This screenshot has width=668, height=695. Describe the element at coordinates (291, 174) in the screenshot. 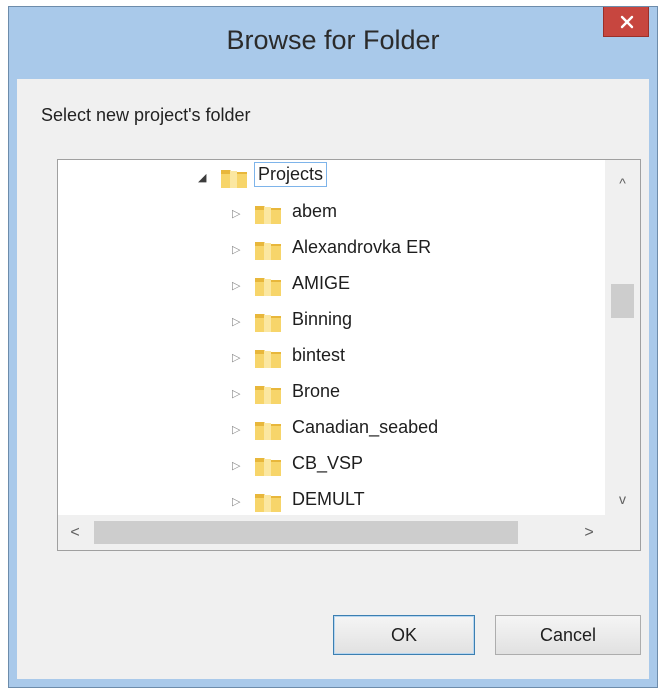

I see `tree-item-label: Projects` at that location.